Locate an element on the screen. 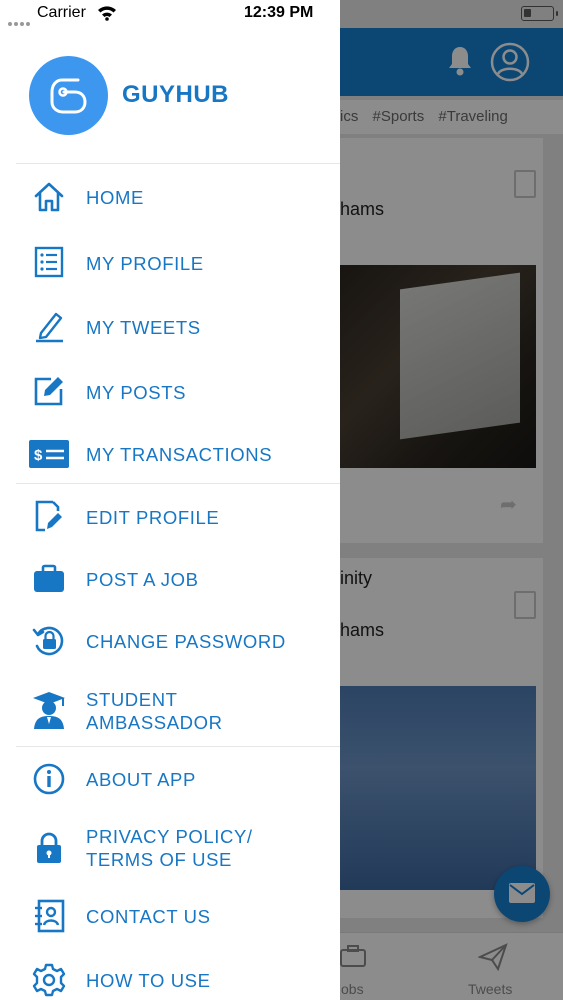 The height and width of the screenshot is (1000, 563). menu-item-contact-us: CONTACT US is located at coordinates (170, 916).